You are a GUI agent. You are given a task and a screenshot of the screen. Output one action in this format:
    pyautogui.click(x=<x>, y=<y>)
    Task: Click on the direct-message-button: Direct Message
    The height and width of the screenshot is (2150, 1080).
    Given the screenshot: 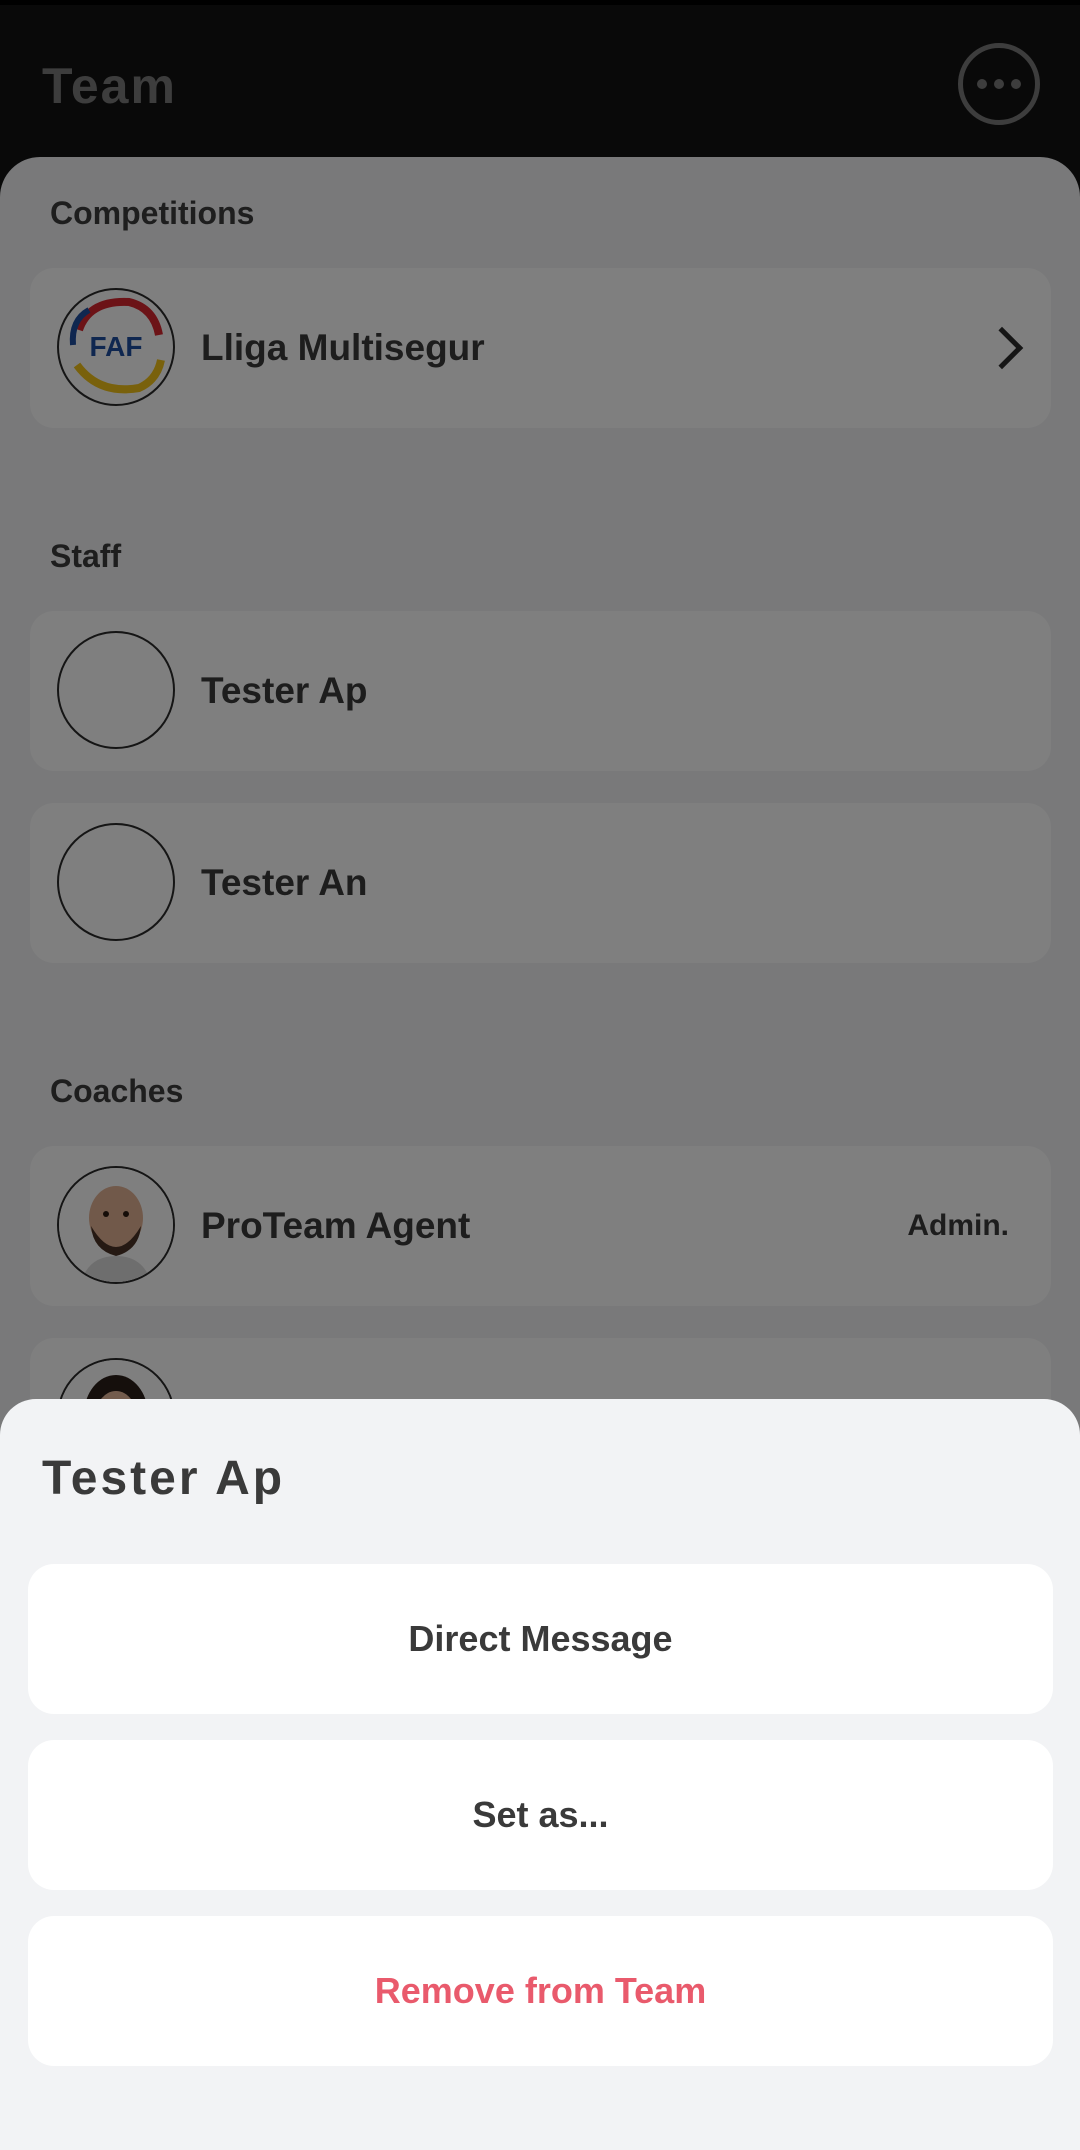 What is the action you would take?
    pyautogui.click(x=540, y=1639)
    